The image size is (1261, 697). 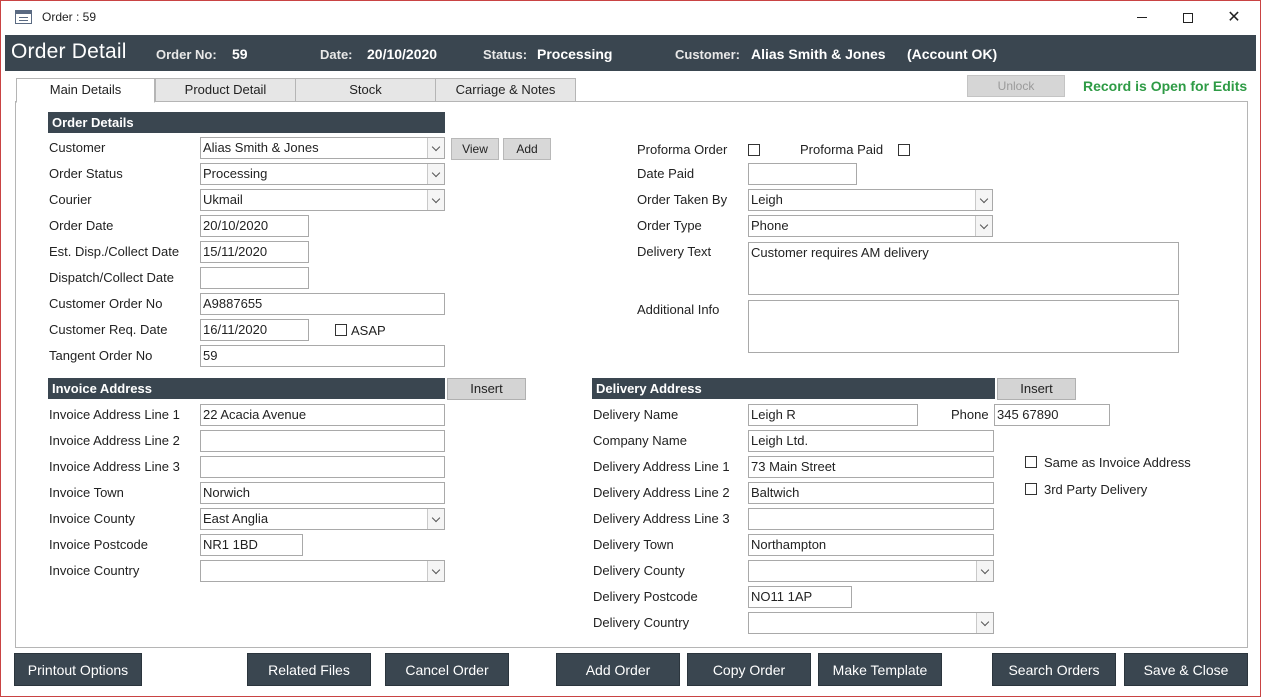 I want to click on invoice-line1-field: 22 Acacia Avenue, so click(x=322, y=415).